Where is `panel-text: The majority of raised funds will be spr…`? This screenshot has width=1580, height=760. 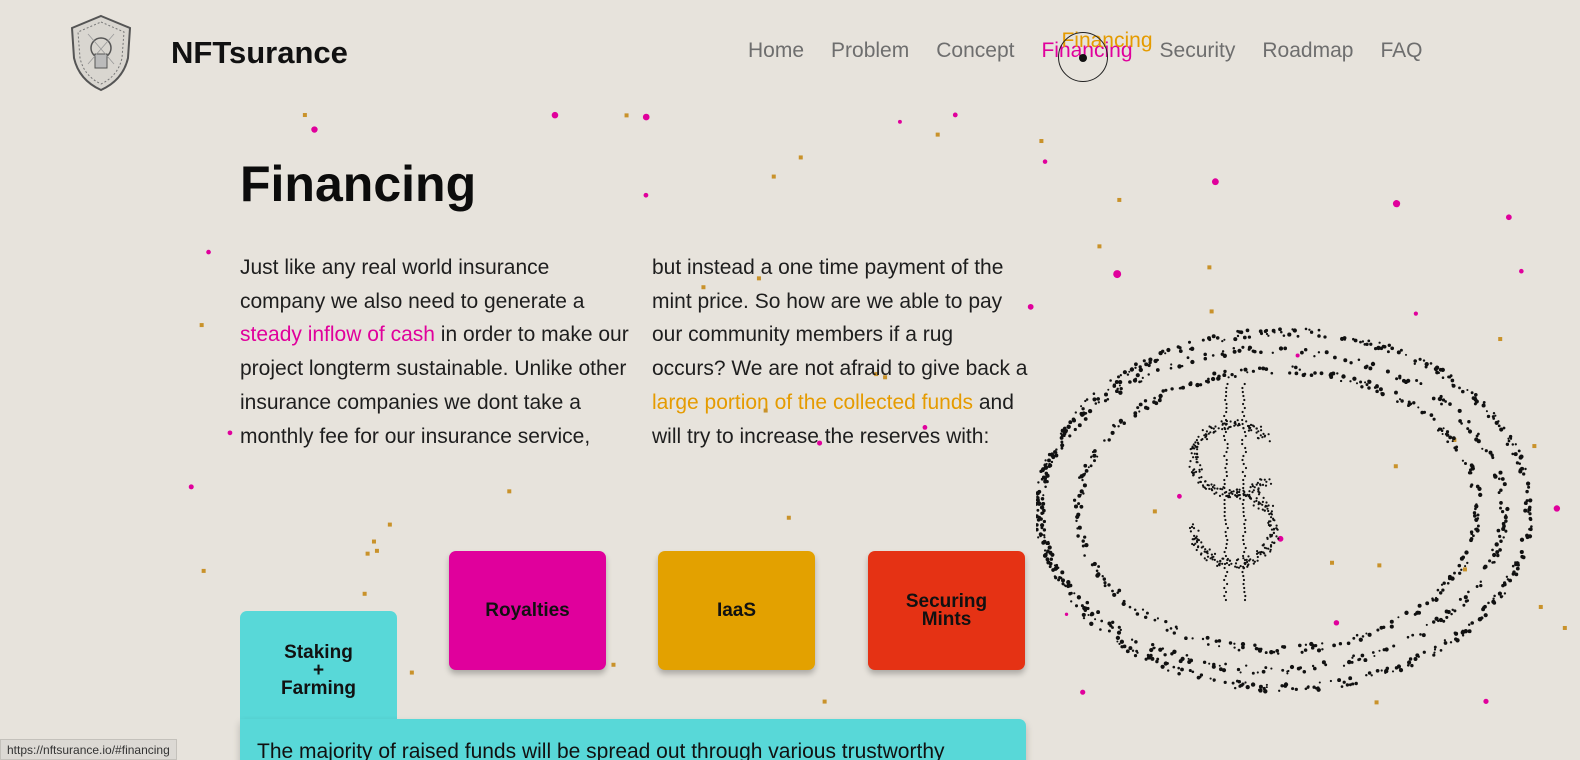
panel-text: The majority of raised funds will be spr… is located at coordinates (601, 750).